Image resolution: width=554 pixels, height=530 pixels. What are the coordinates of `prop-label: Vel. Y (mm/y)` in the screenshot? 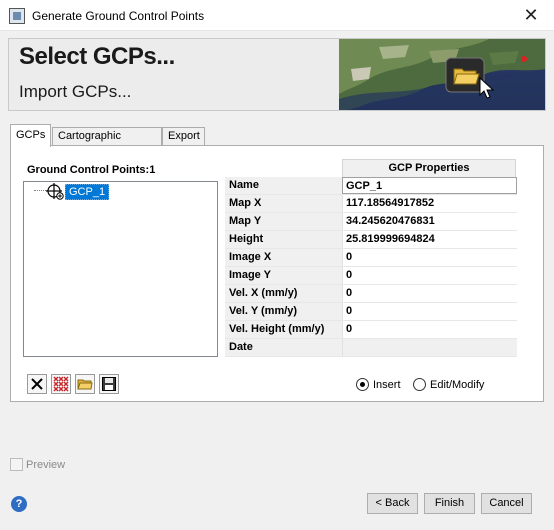 It's located at (283, 311).